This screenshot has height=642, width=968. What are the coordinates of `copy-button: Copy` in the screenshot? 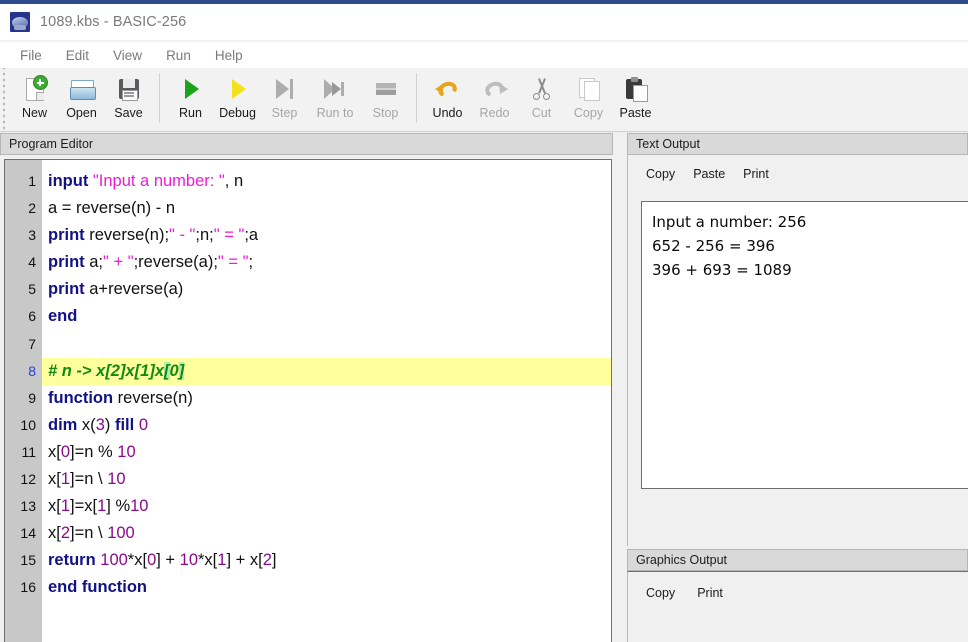 It's located at (588, 98).